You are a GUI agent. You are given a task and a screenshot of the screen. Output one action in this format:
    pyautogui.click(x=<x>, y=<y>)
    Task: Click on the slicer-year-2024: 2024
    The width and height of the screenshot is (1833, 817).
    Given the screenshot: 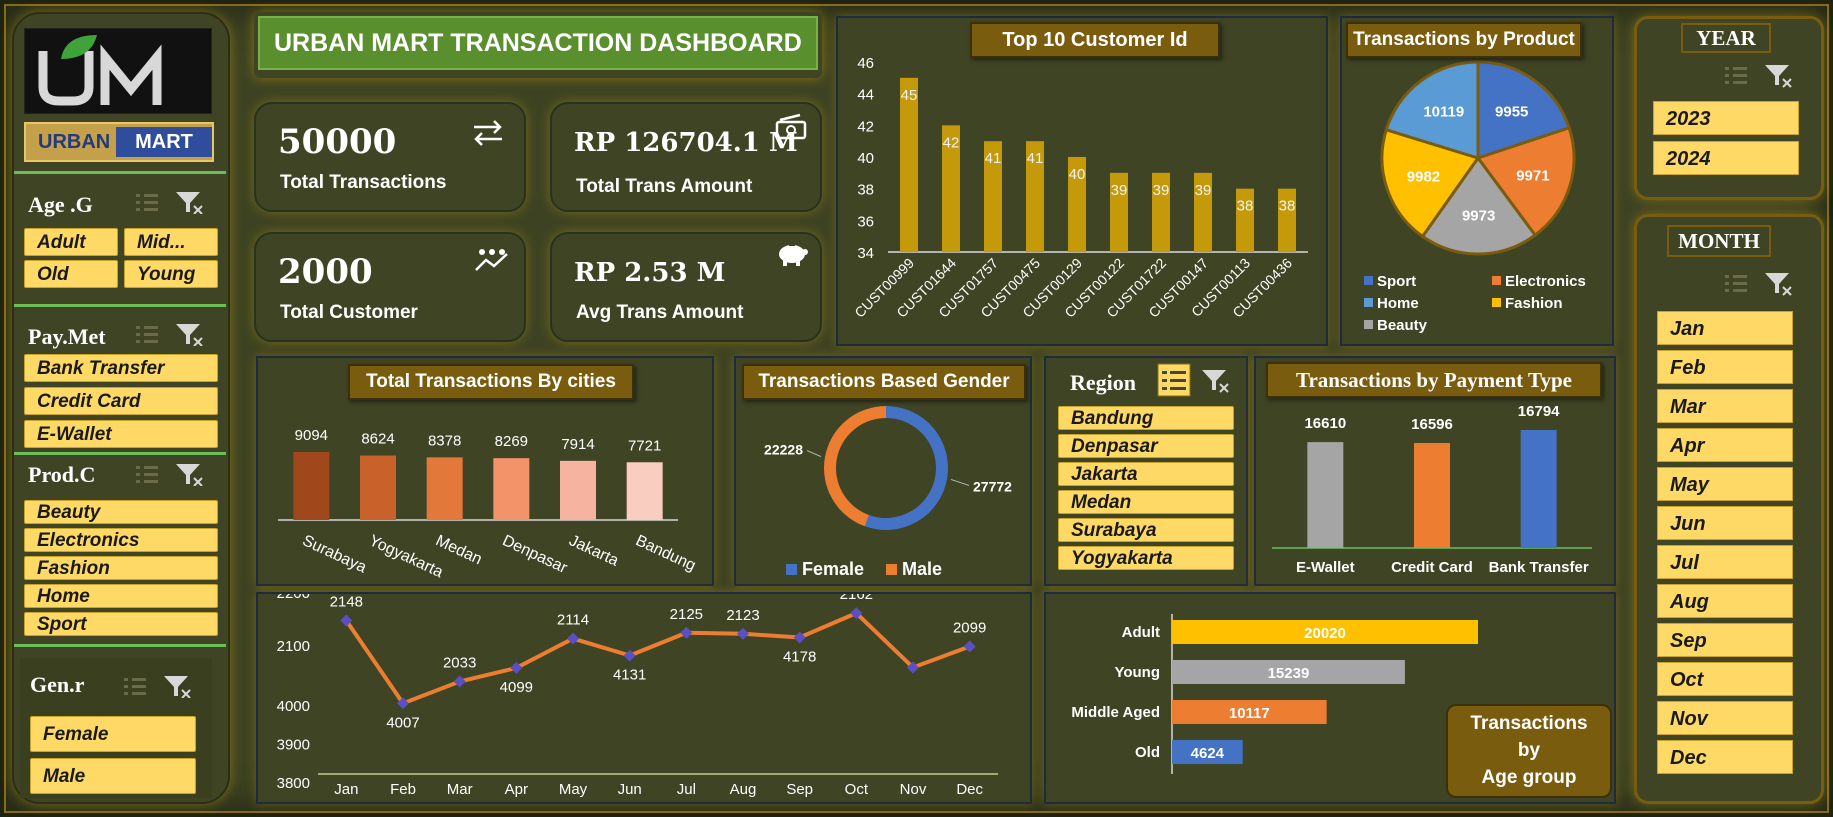 What is the action you would take?
    pyautogui.click(x=1726, y=158)
    